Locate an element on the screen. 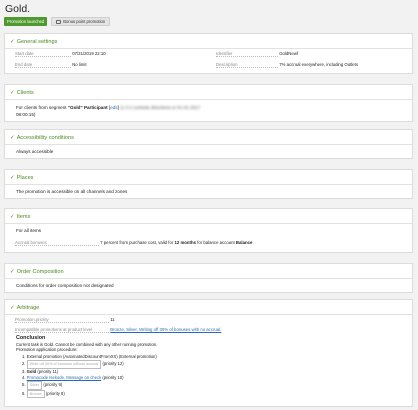 The height and width of the screenshot is (410, 418). accessibility-title: Accessibility conditions is located at coordinates (45, 138).